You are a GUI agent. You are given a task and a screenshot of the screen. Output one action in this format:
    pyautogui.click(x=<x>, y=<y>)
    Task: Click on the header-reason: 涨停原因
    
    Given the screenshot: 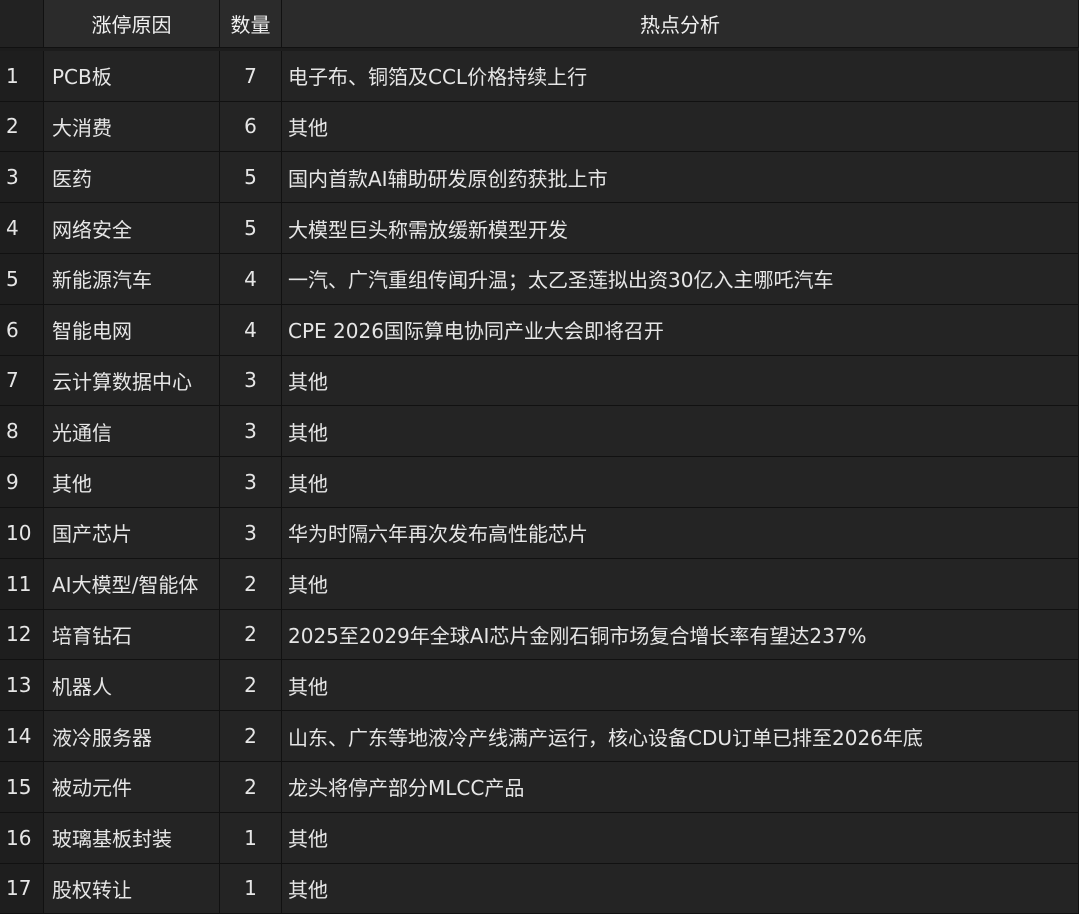 What is the action you would take?
    pyautogui.click(x=132, y=24)
    